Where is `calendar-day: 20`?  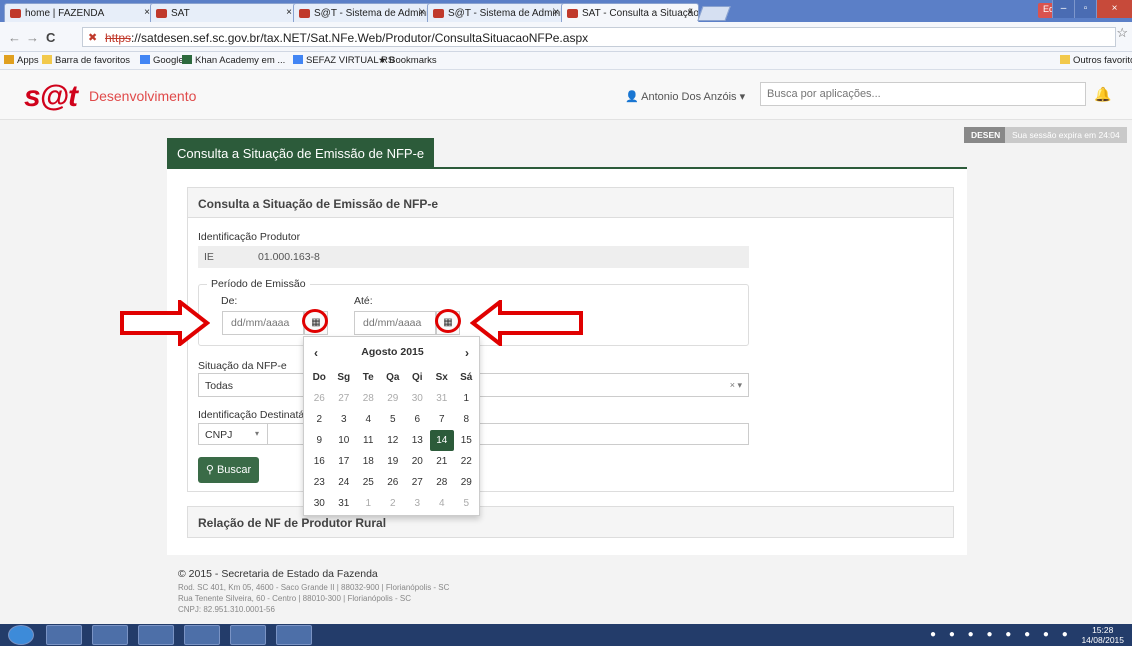
calendar-day: 20 is located at coordinates (417, 461).